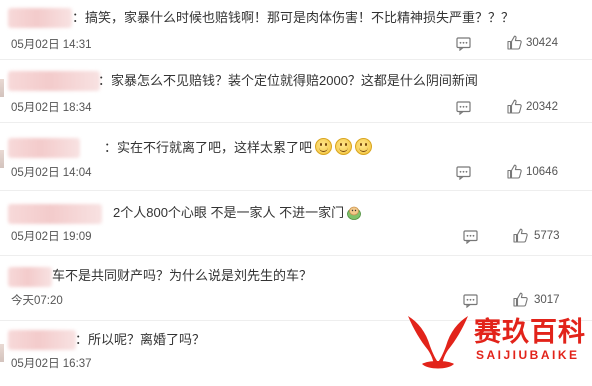 The width and height of the screenshot is (592, 386). Describe the element at coordinates (547, 236) in the screenshot. I see `like-count: 5773` at that location.